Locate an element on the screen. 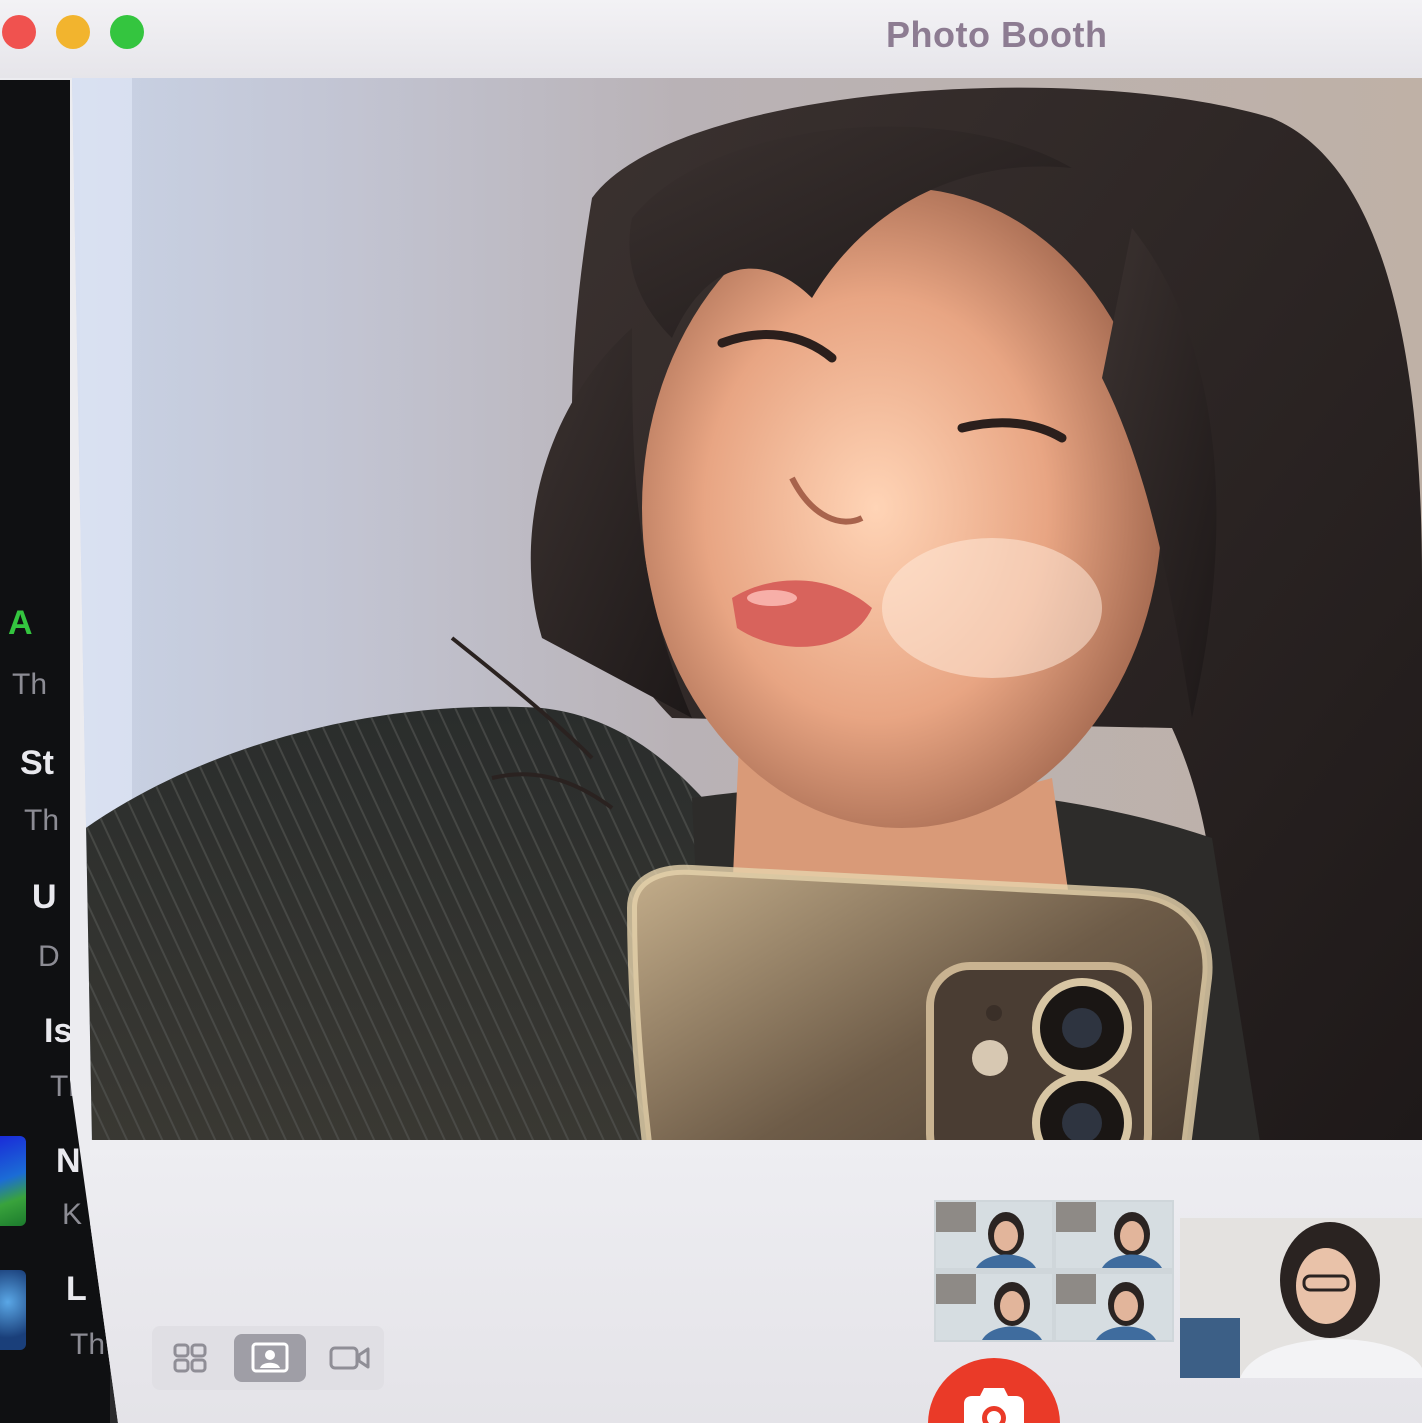 The image size is (1422, 1423). video-button is located at coordinates (350, 1358).